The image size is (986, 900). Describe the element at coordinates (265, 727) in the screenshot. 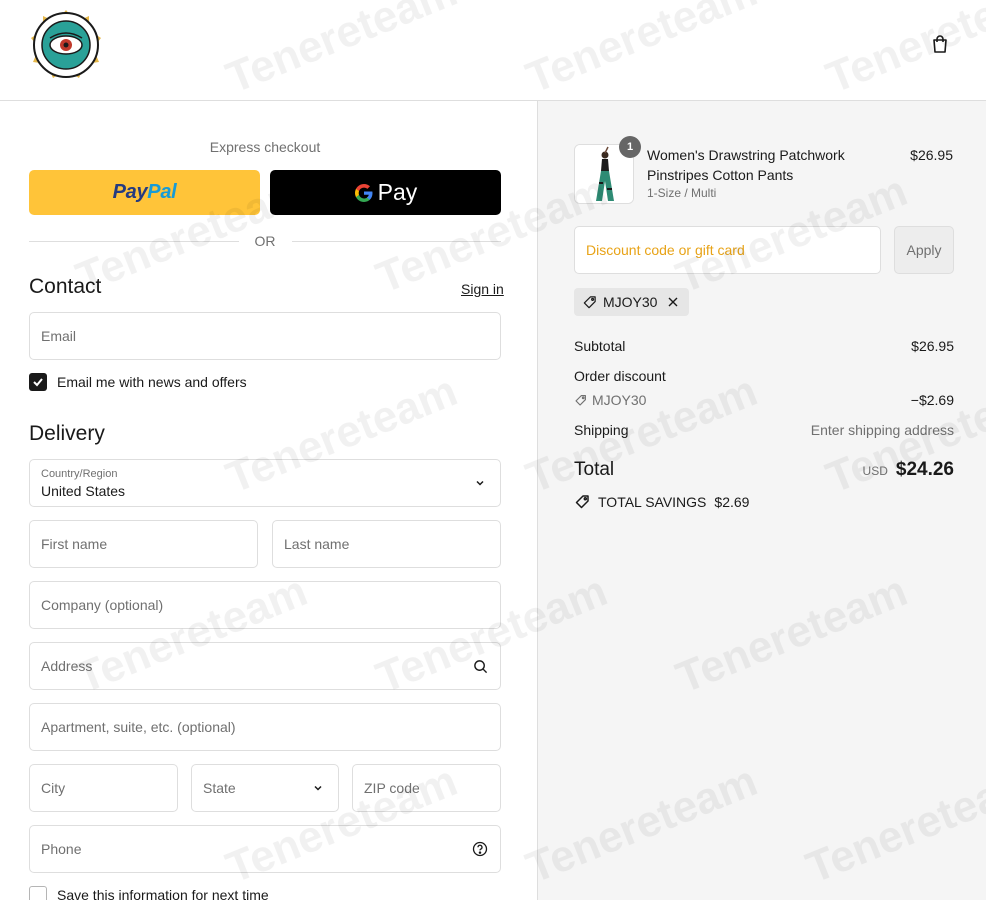

I see `apartment-input: Apartment, suite, etc. (optional)` at that location.